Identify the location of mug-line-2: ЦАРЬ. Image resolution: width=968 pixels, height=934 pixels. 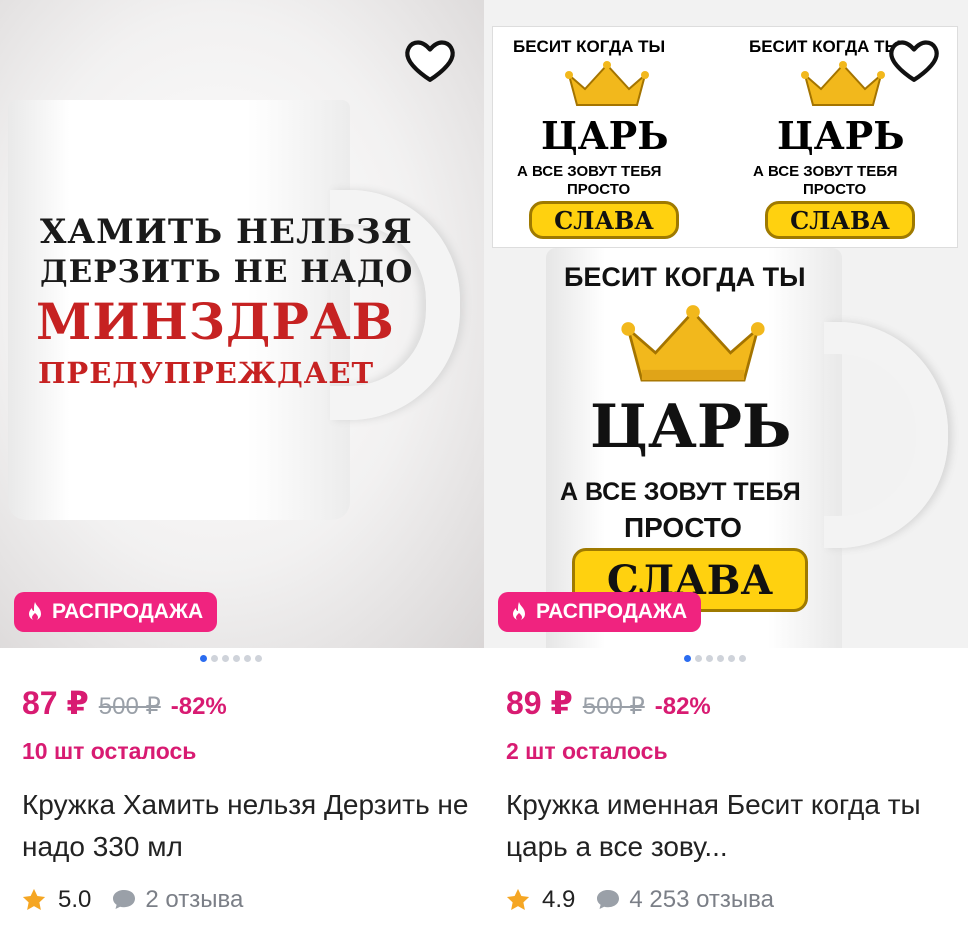
(691, 427).